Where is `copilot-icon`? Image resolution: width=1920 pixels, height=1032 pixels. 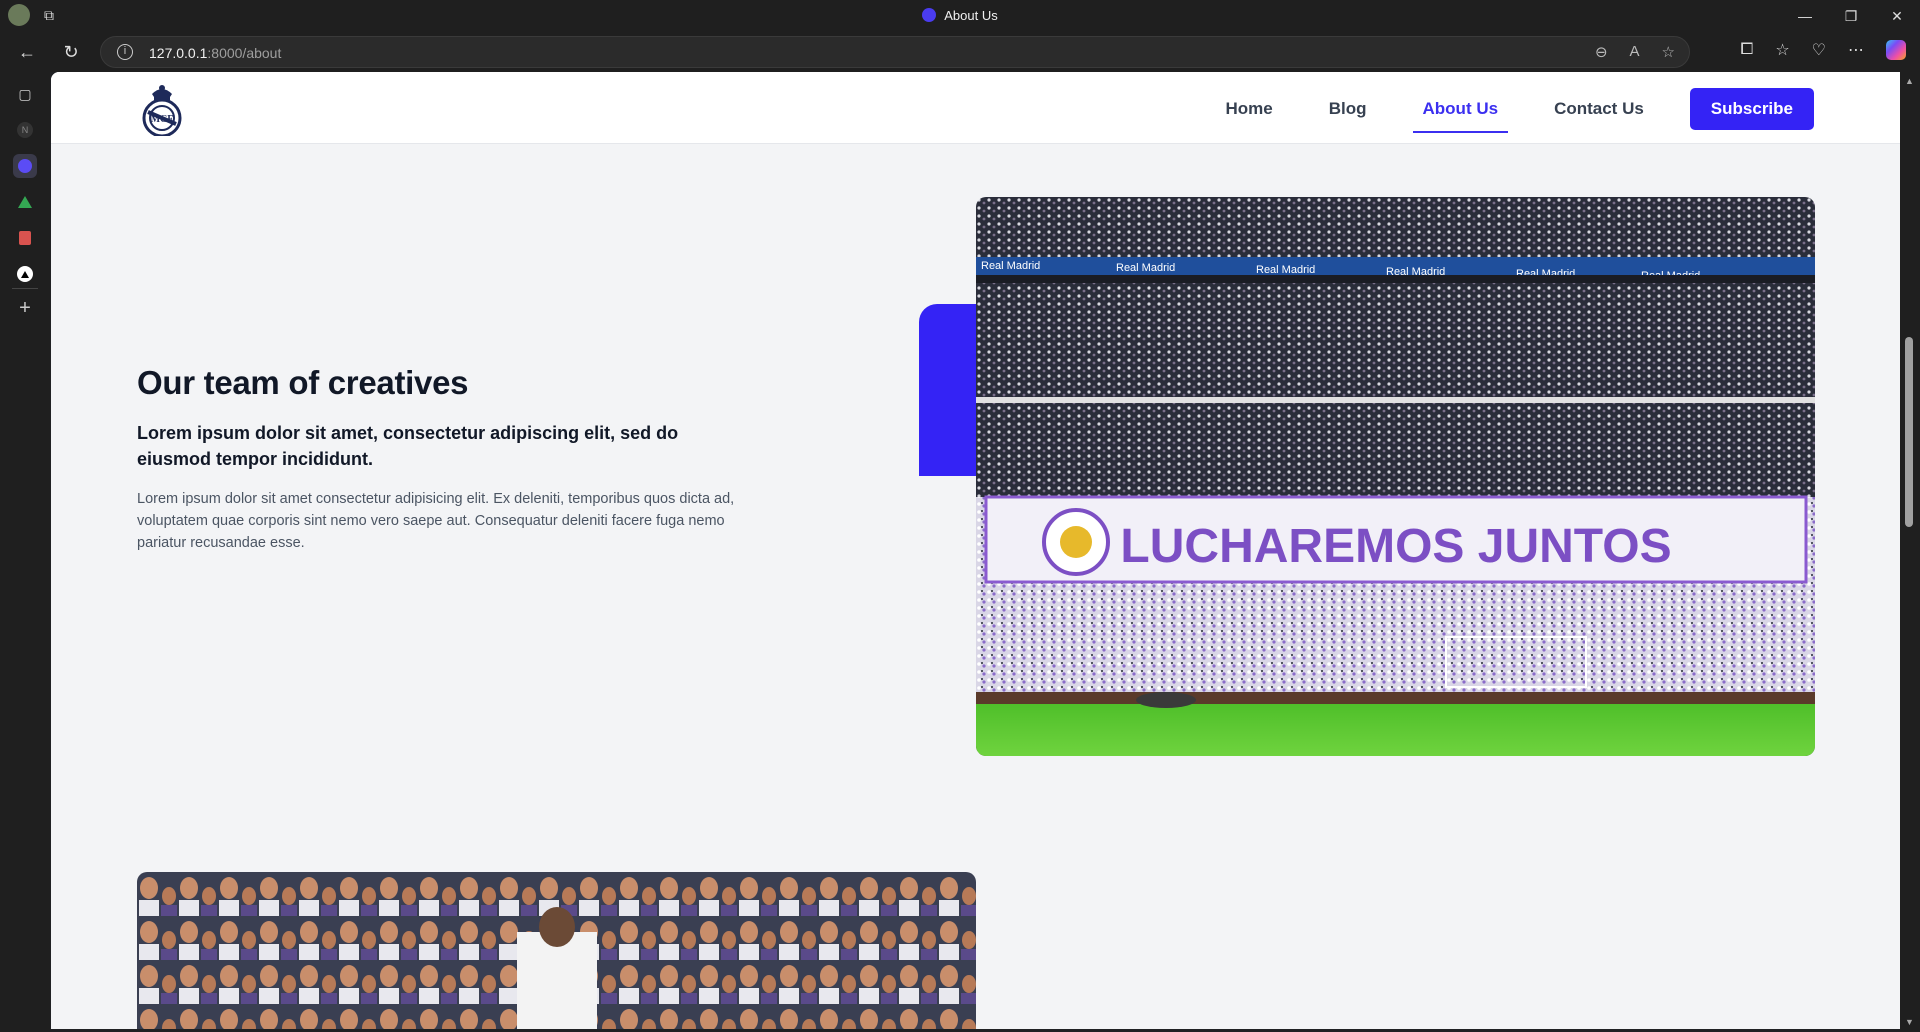
copilot-icon is located at coordinates (1896, 50).